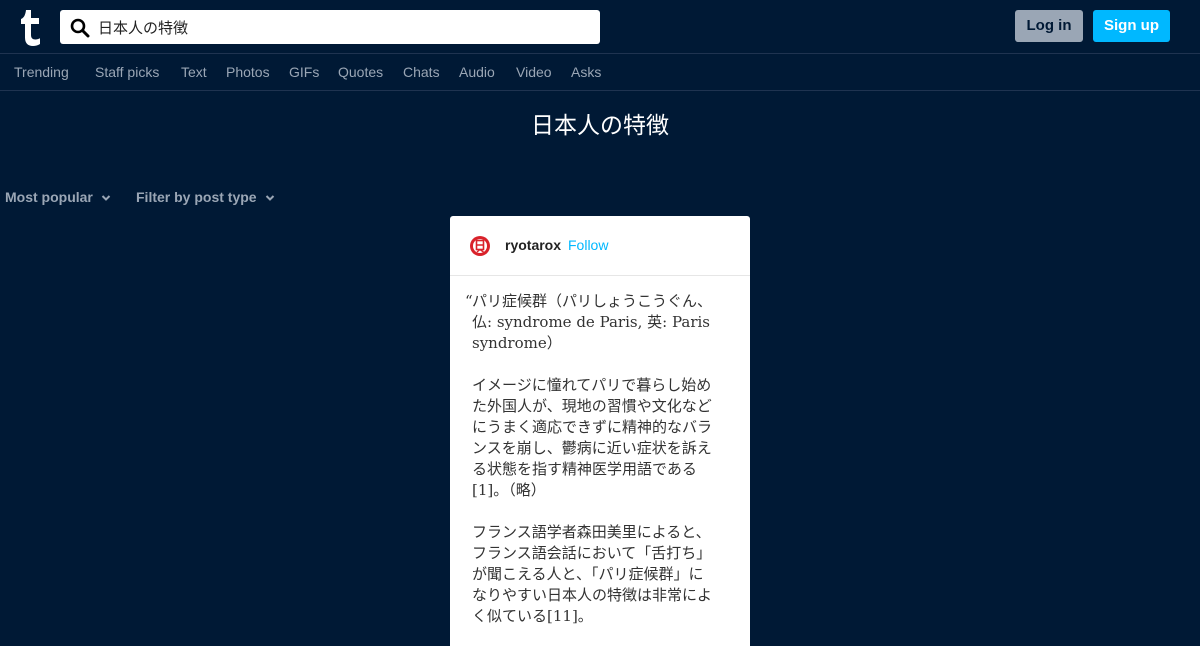 The image size is (1200, 646). Describe the element at coordinates (586, 72) in the screenshot. I see `nav-asks: Asks` at that location.